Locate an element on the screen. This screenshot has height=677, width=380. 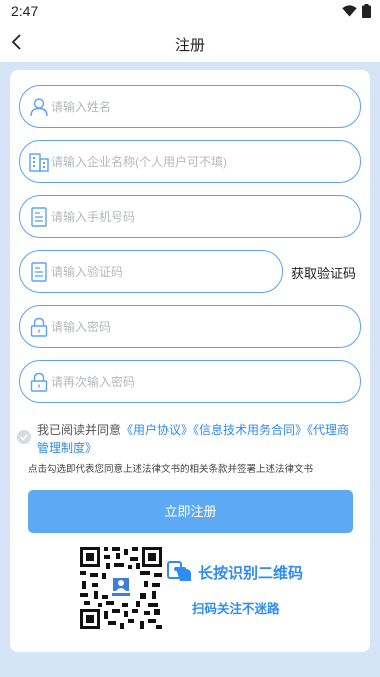
page-title: 注册 is located at coordinates (189, 45).